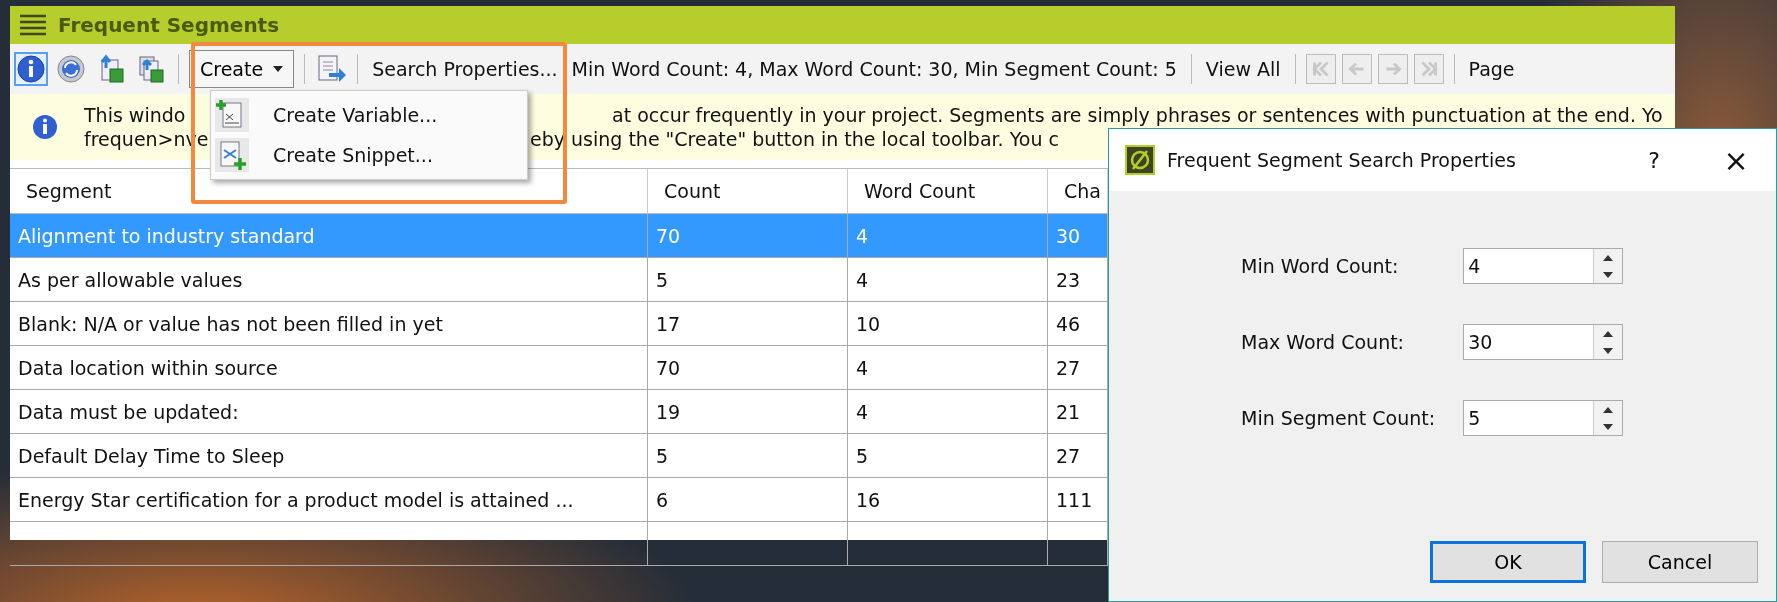 The width and height of the screenshot is (1777, 602). Describe the element at coordinates (1680, 562) in the screenshot. I see `cancel-button: Cancel` at that location.